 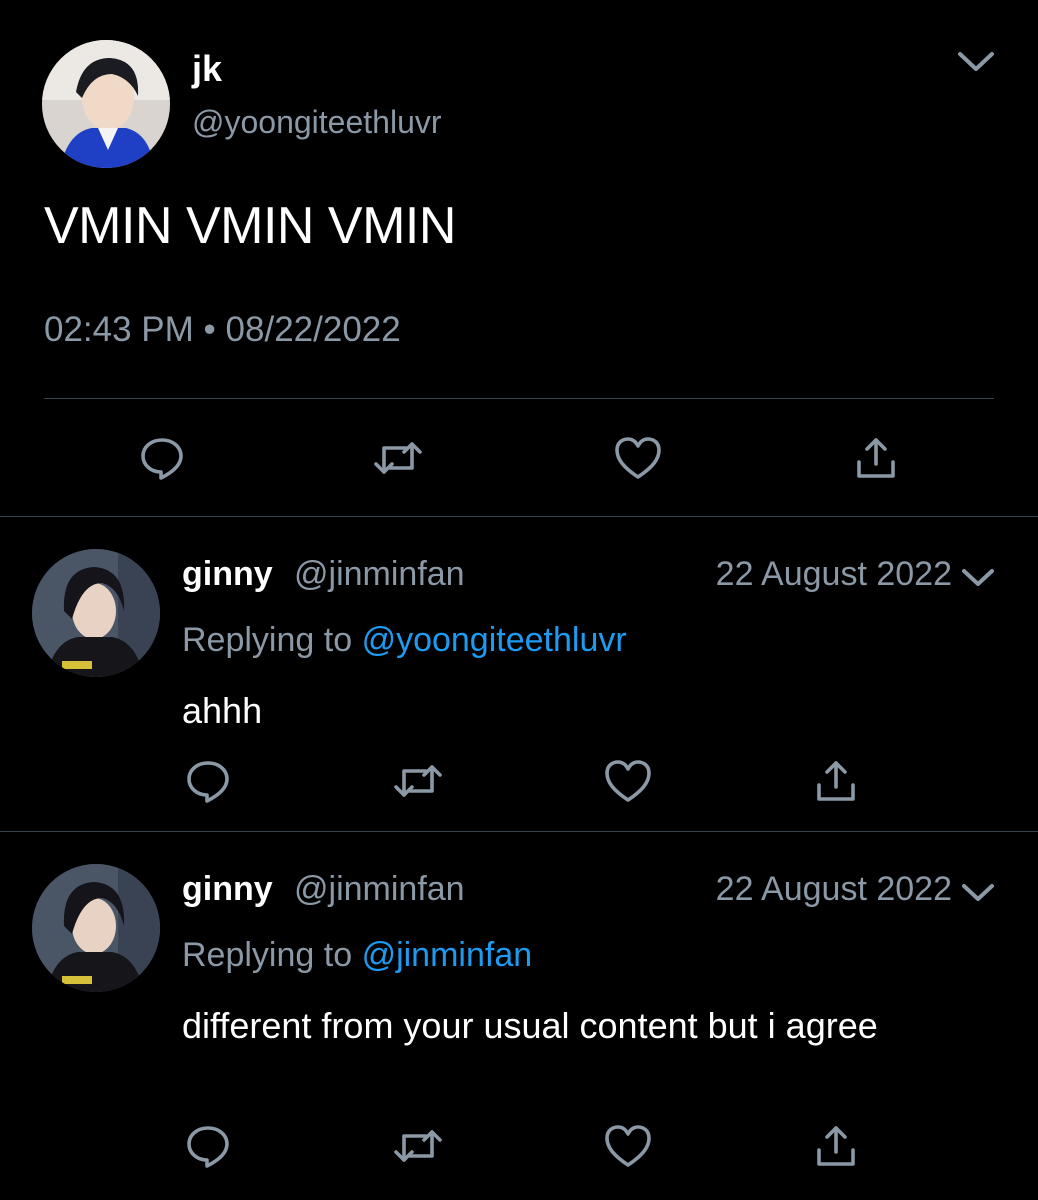 I want to click on tweet-text: VMIN VMIN VMIN, so click(x=250, y=226).